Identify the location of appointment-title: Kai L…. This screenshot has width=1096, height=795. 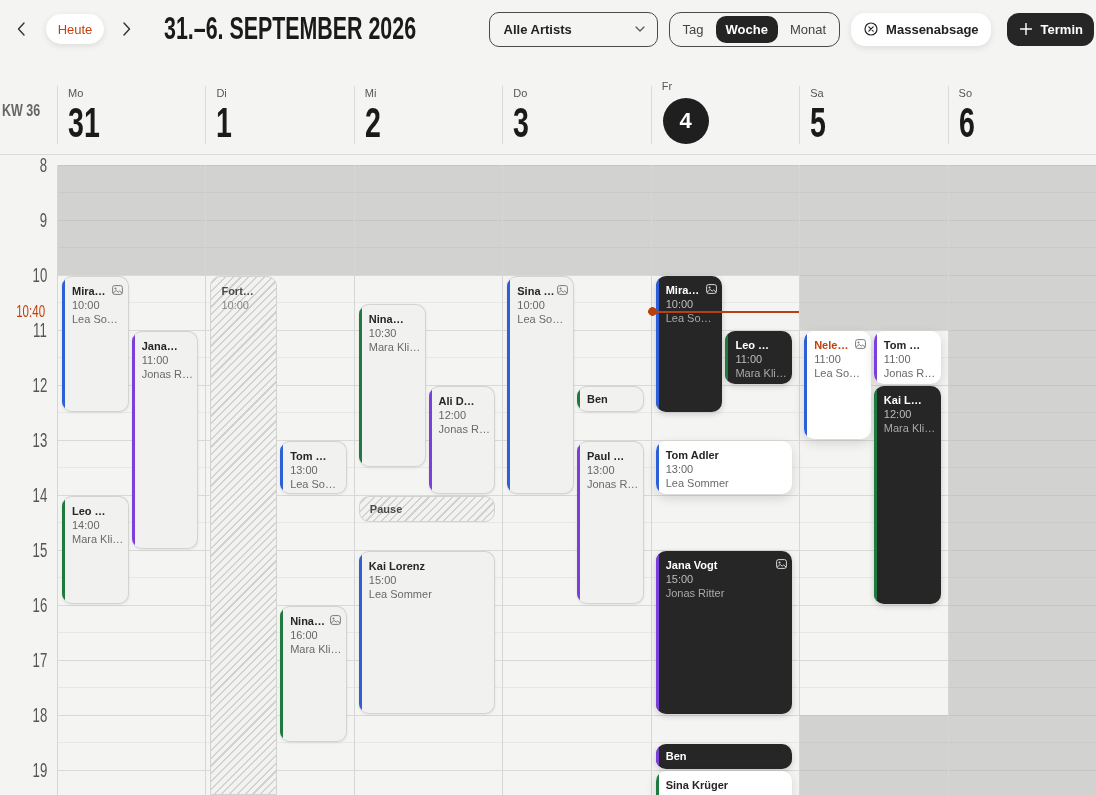
(902, 400).